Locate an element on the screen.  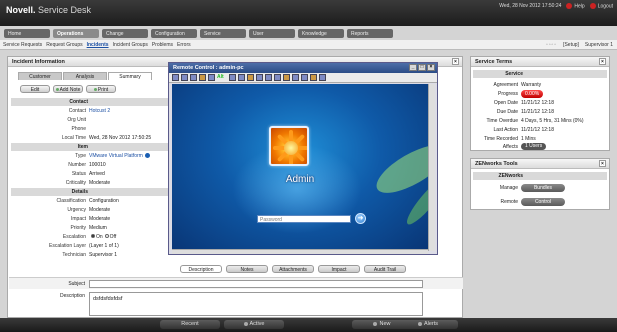
logout-link: Logout is located at coordinates (601, 6).